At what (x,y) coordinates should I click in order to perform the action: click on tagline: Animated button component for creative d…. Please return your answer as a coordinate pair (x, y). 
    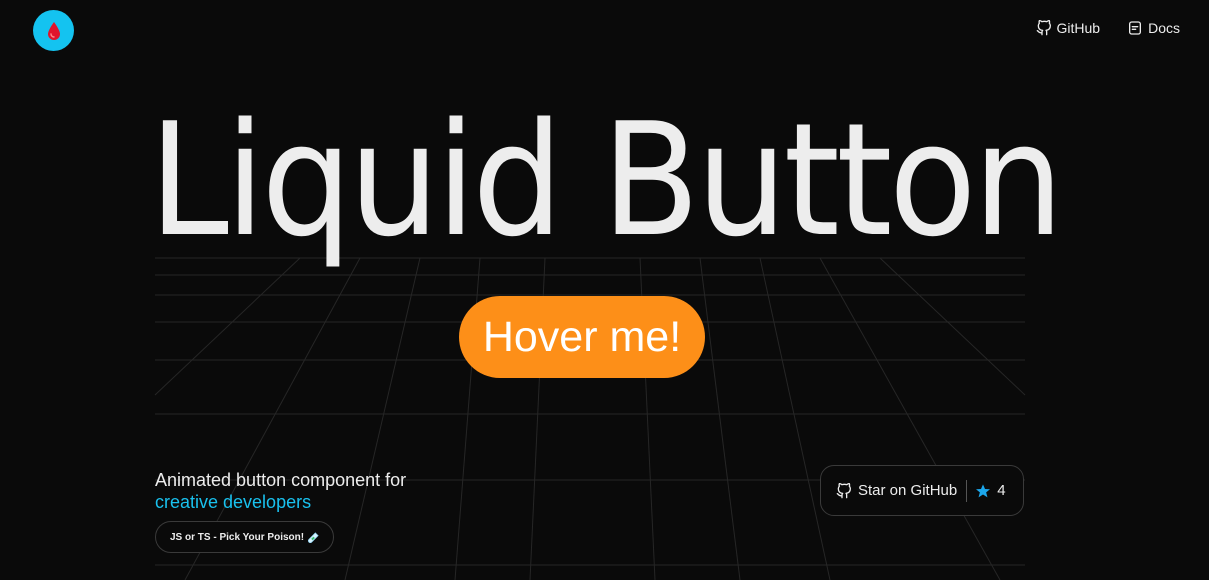
    Looking at the image, I should click on (280, 491).